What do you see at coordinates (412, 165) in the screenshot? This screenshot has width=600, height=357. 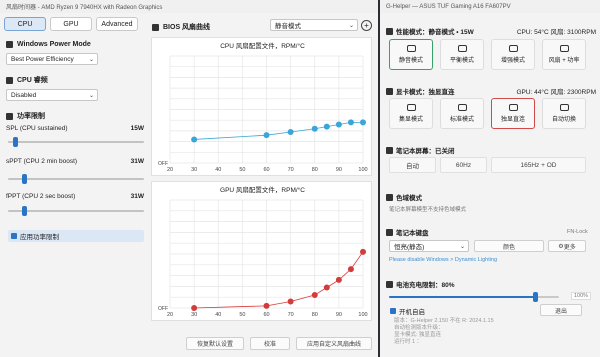 I see `screen-auto-button: 自动` at bounding box center [412, 165].